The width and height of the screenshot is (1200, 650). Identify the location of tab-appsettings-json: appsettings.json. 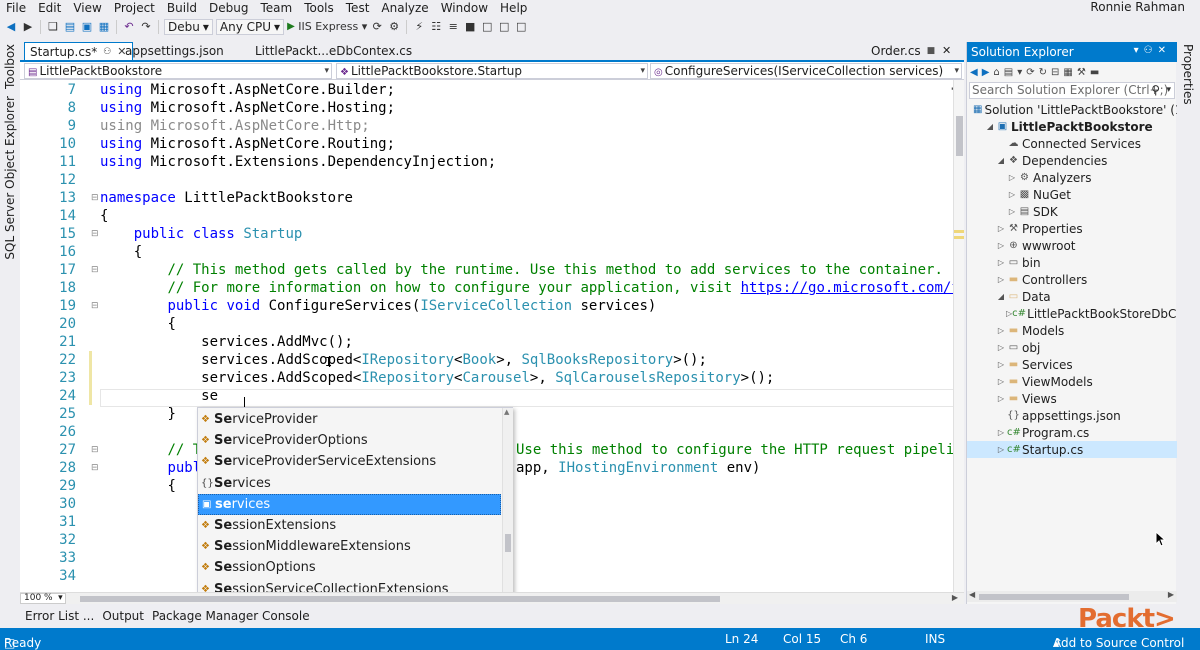
(174, 51).